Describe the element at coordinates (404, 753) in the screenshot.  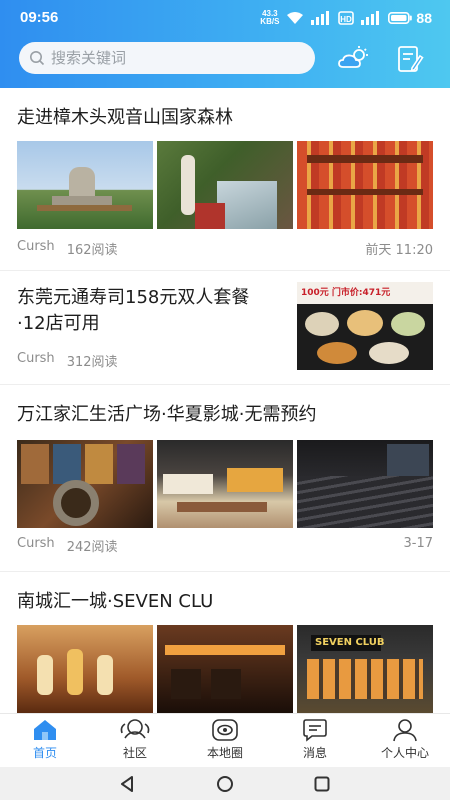
I see `tab-label: 个人中心` at that location.